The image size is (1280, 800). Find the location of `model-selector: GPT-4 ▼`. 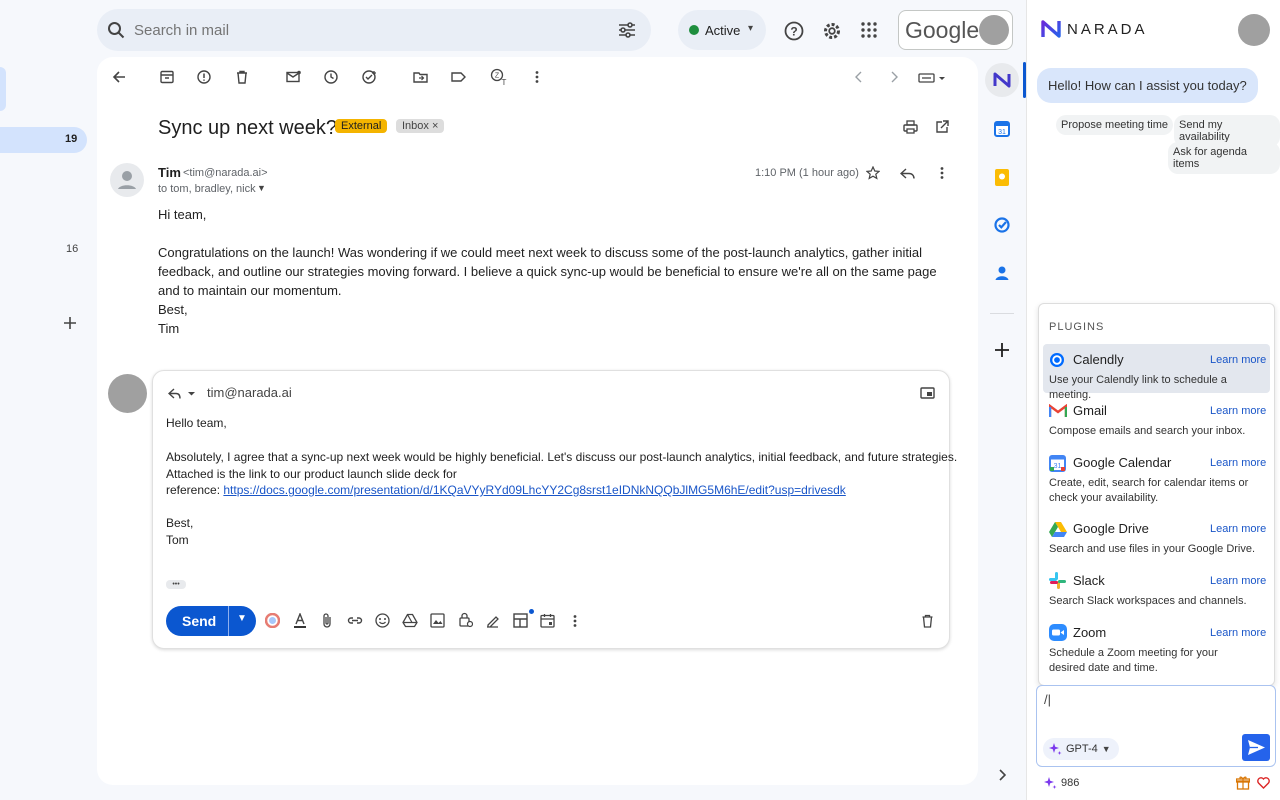

model-selector: GPT-4 ▼ is located at coordinates (1081, 749).